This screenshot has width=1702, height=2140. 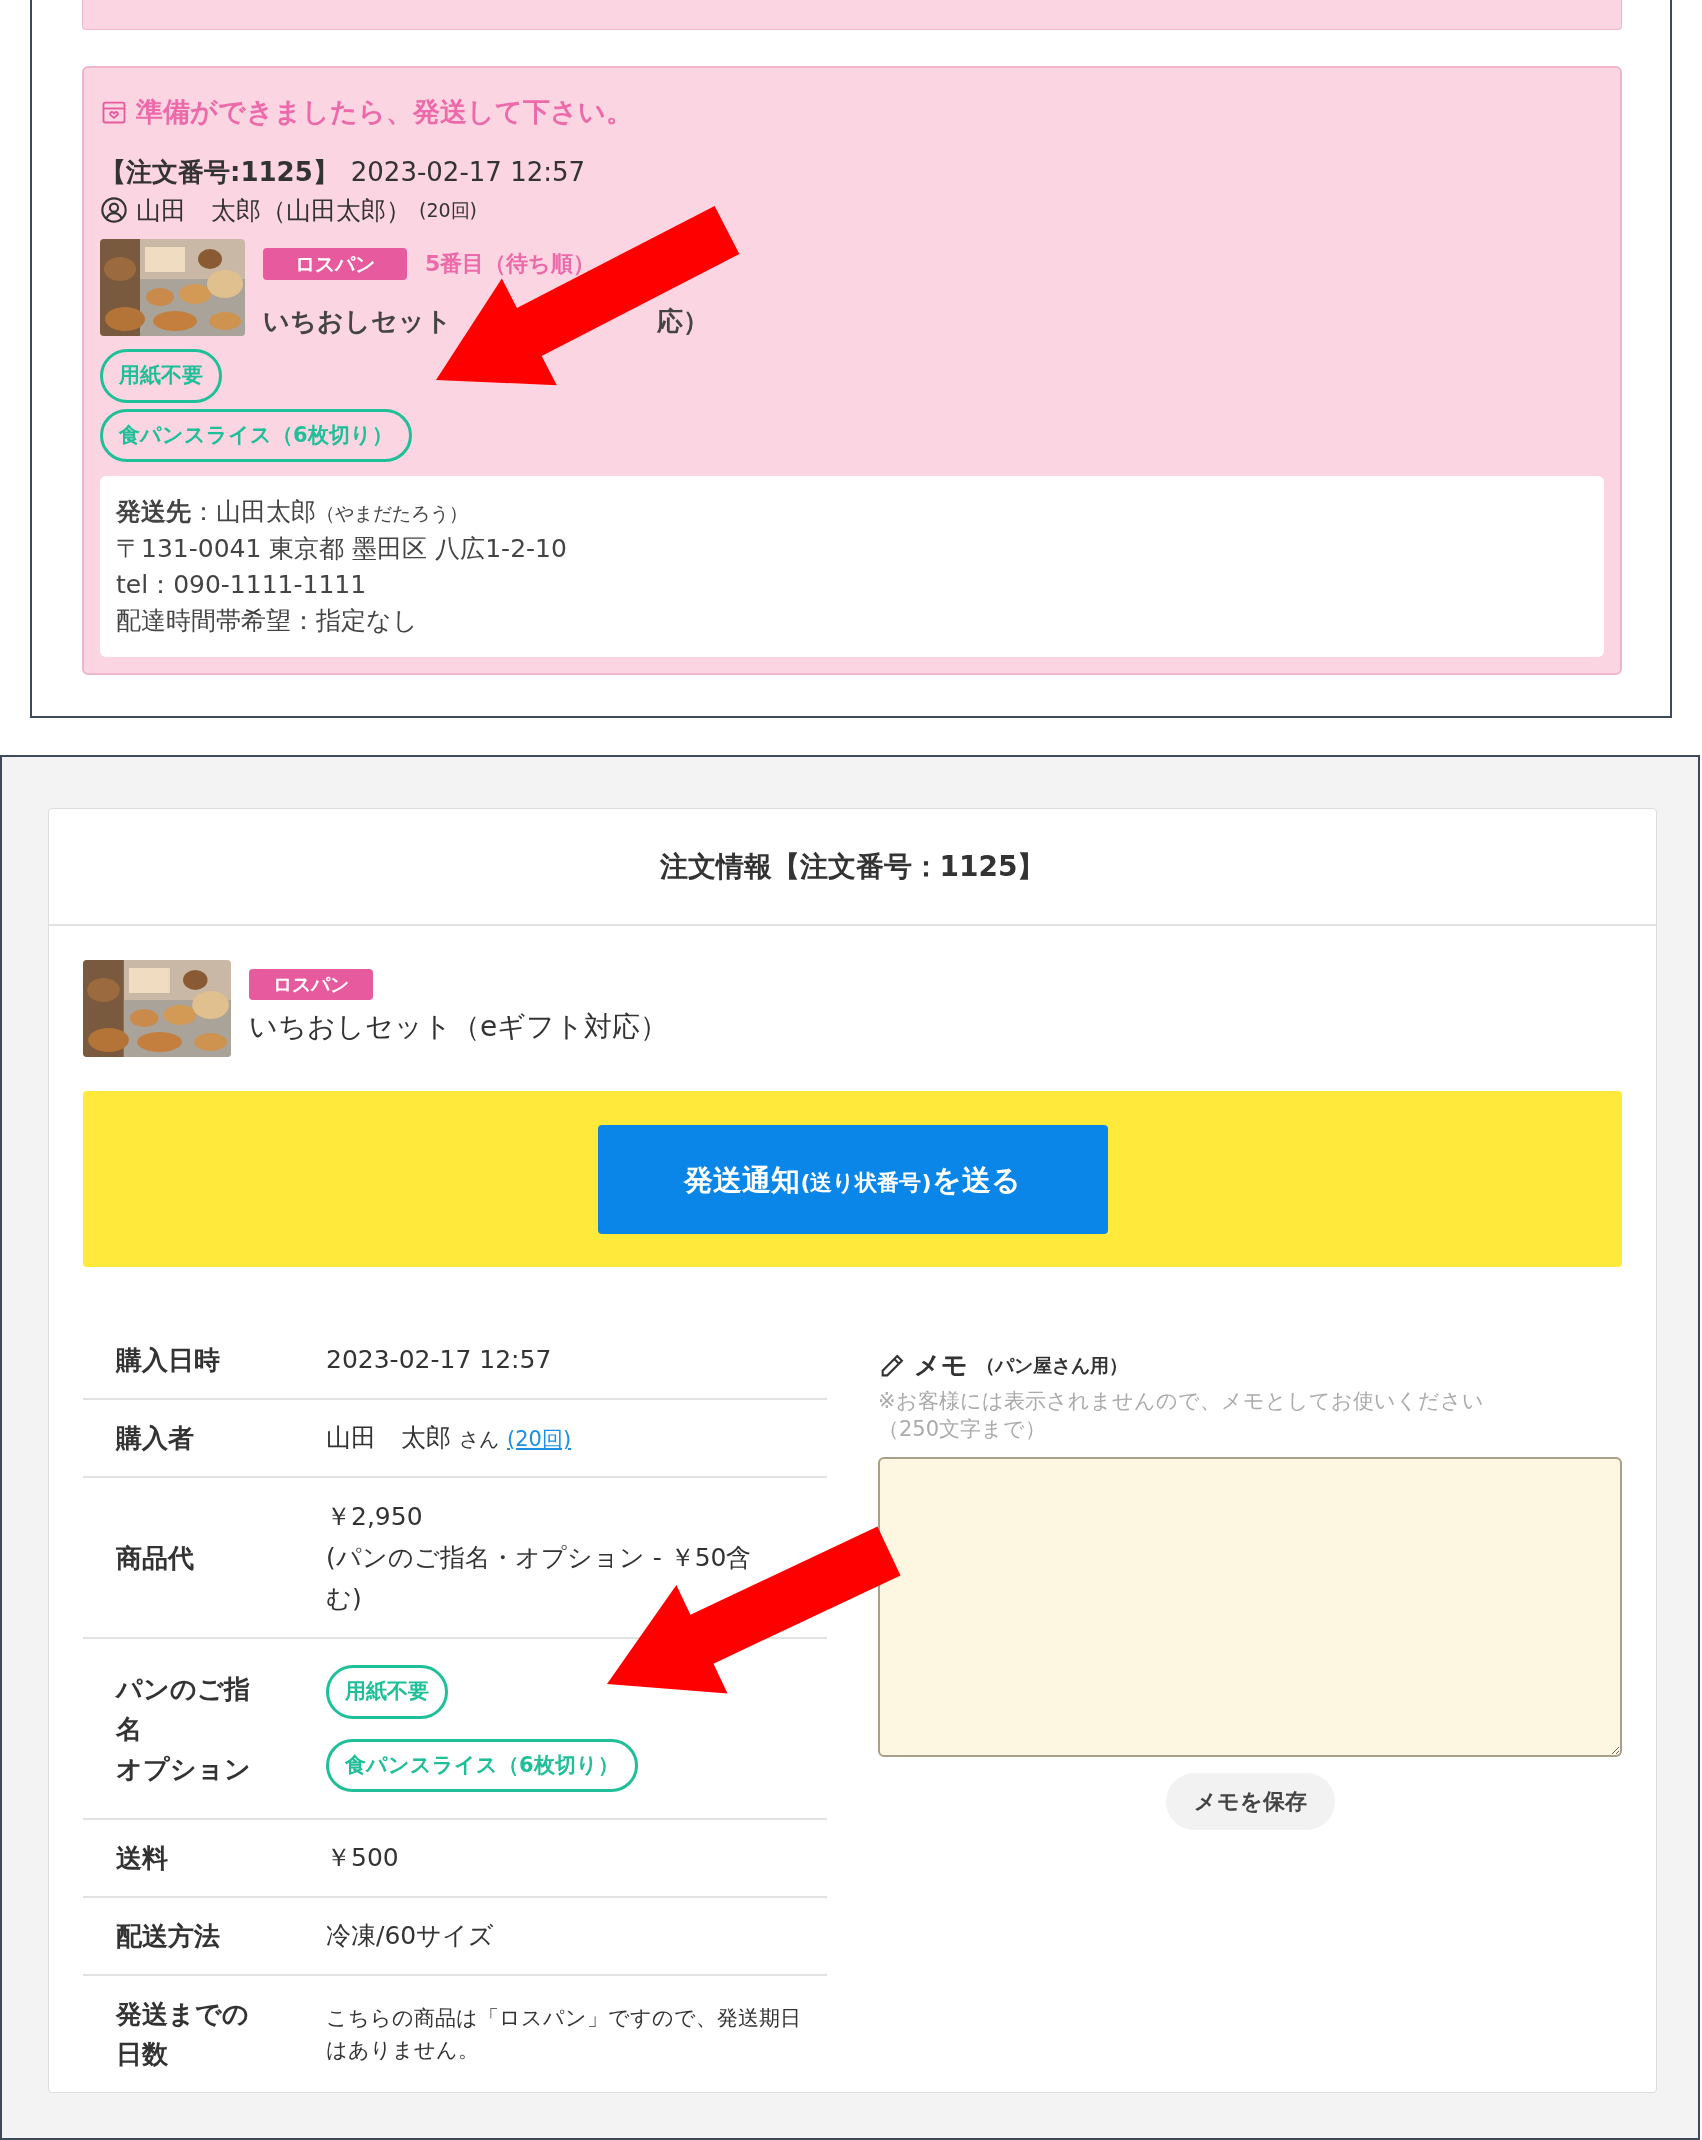 I want to click on row-label: オプション, so click(x=184, y=1769).